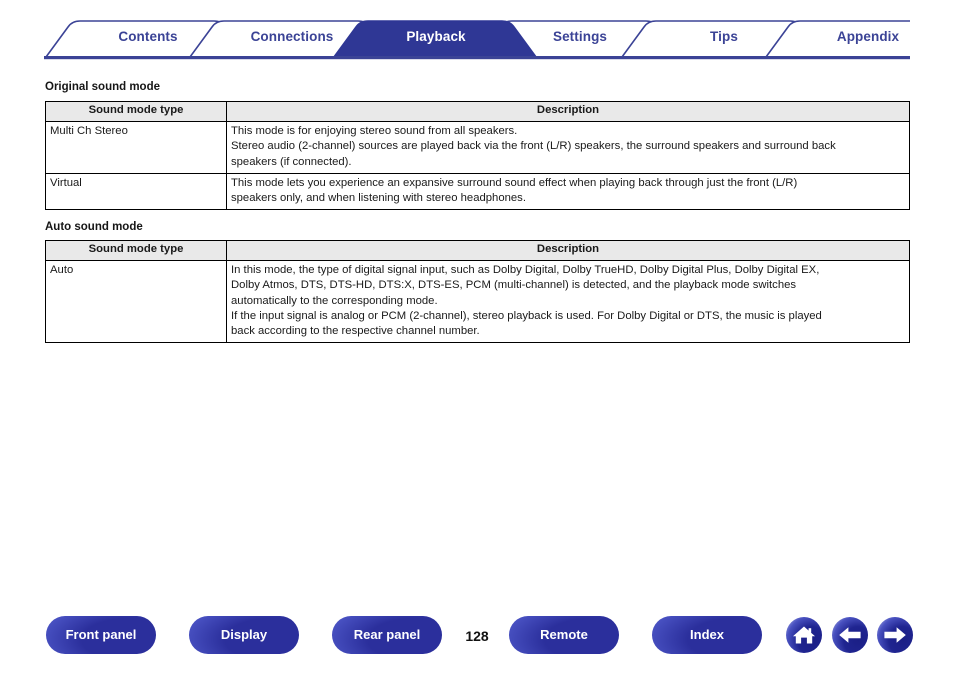 The height and width of the screenshot is (673, 954). I want to click on remote-button: Remote, so click(564, 635).